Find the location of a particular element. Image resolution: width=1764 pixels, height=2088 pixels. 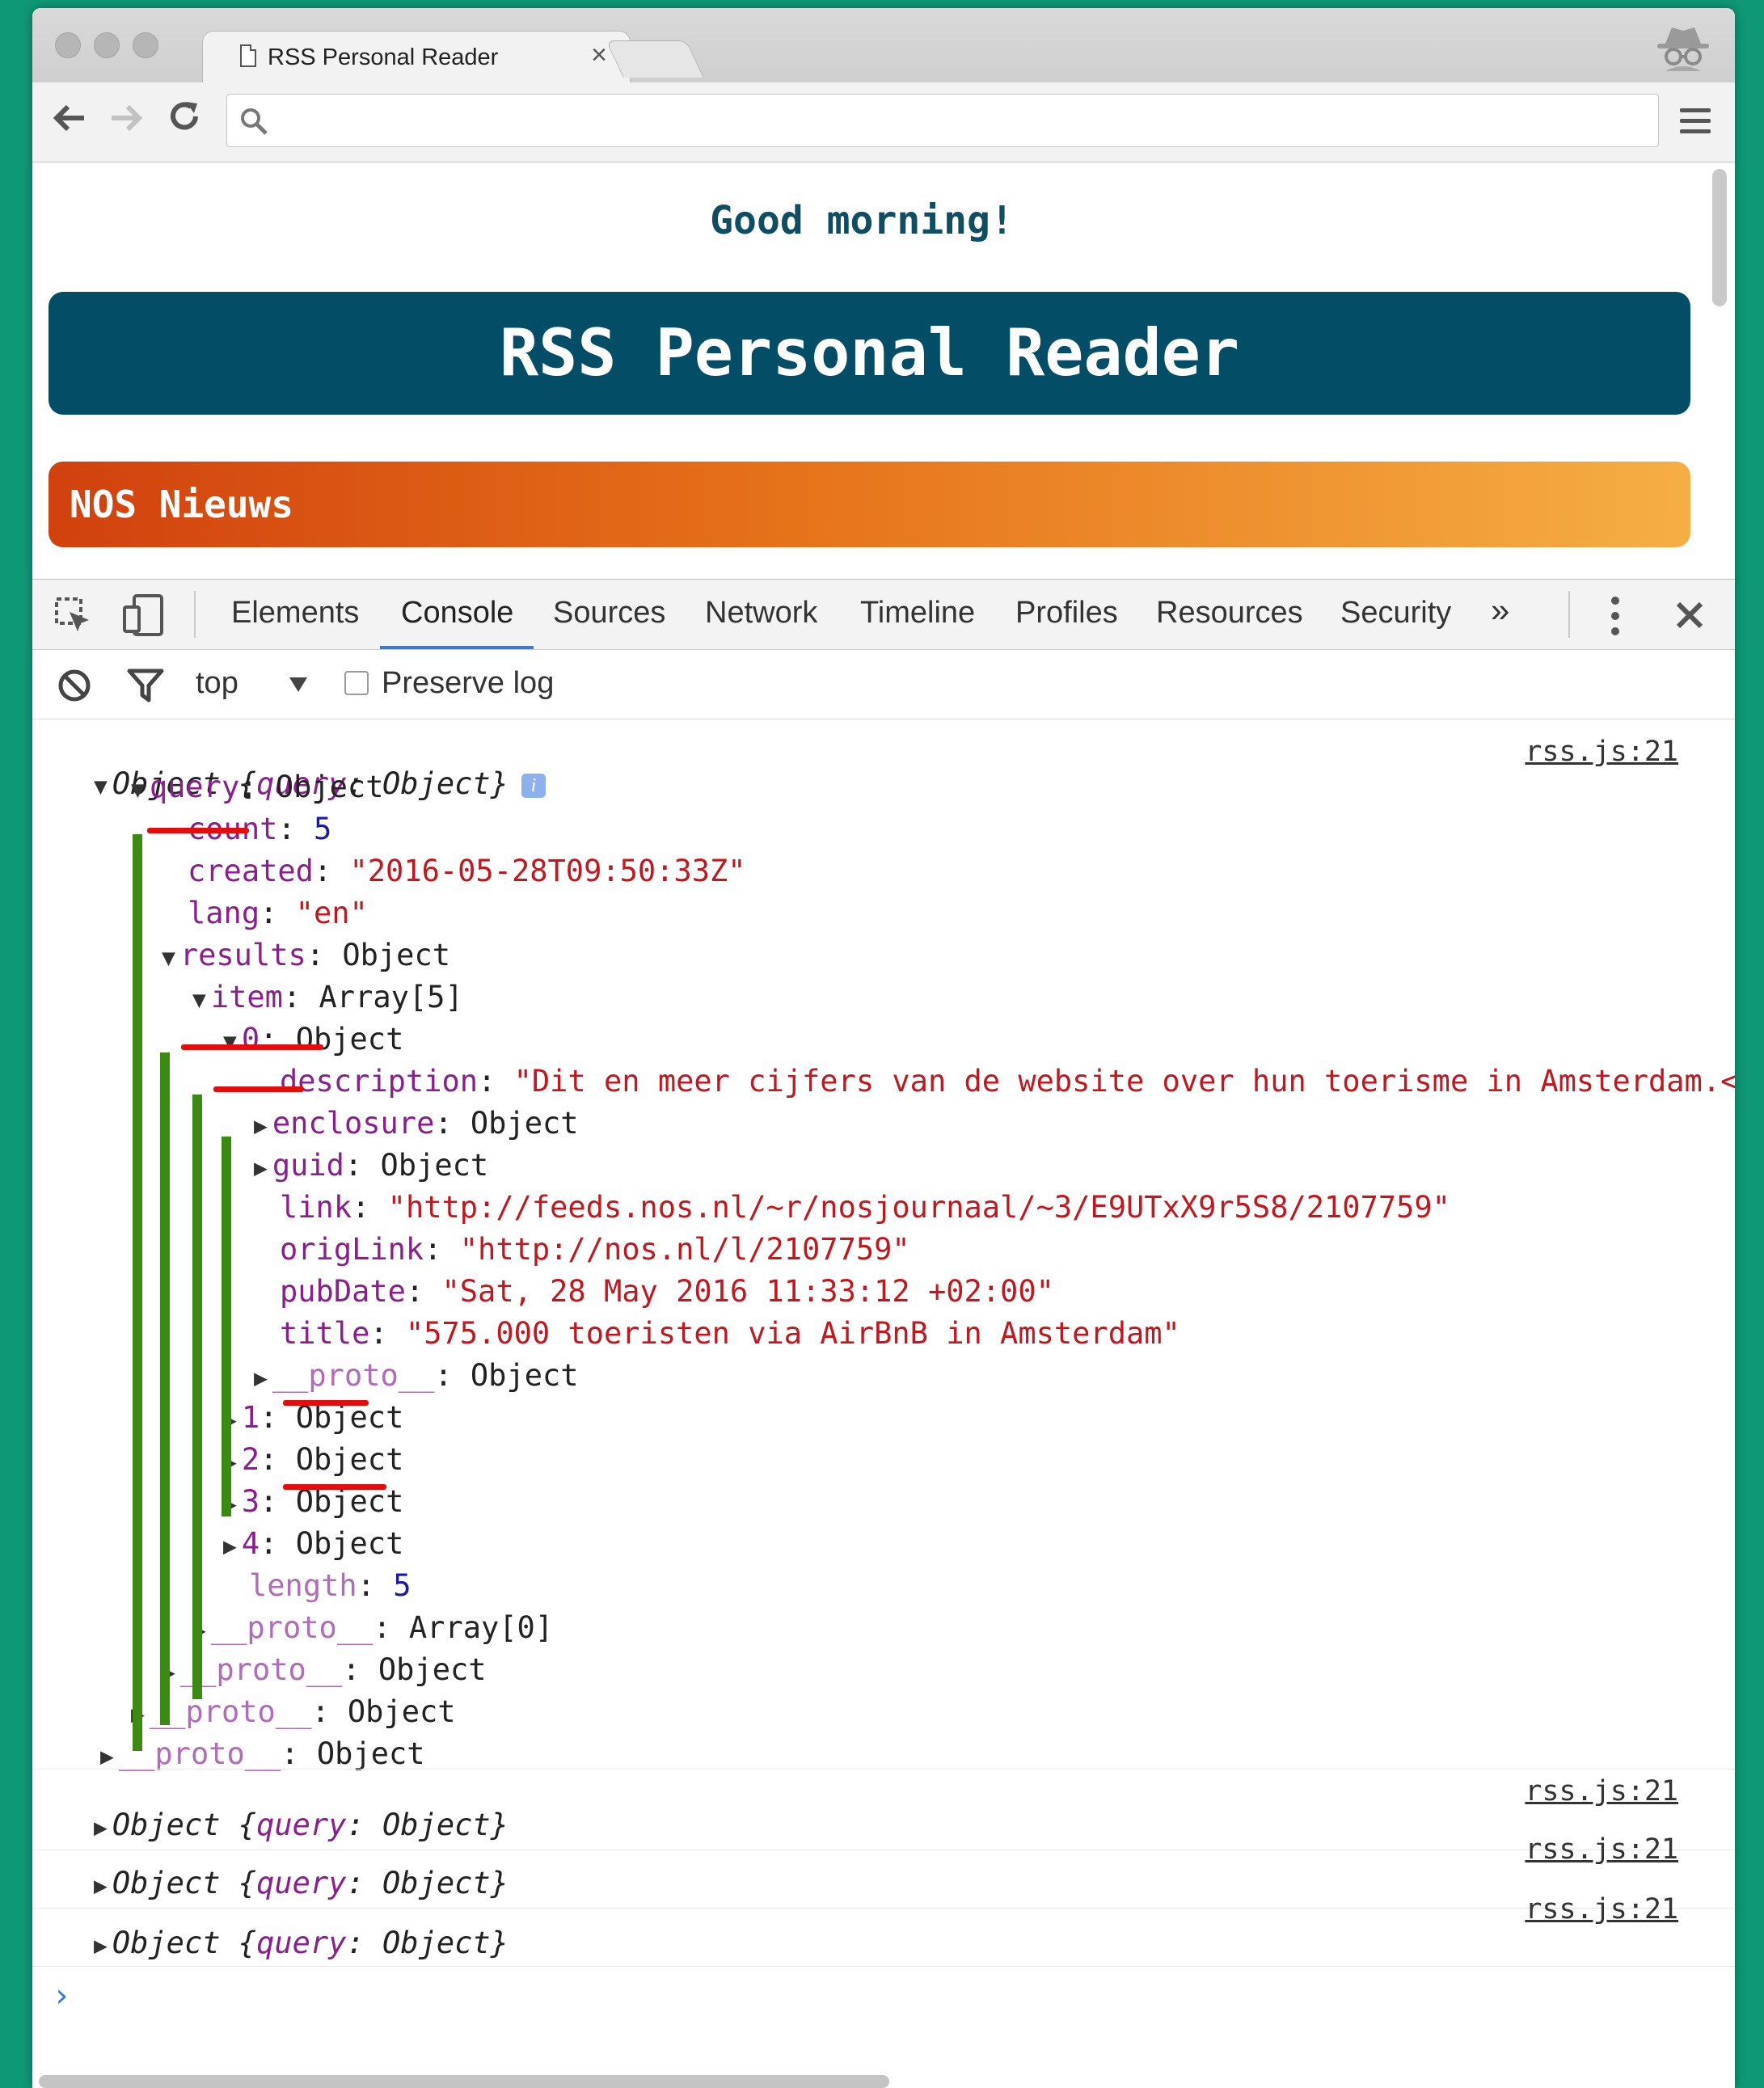

annotation-red-underline is located at coordinates (335, 1487).